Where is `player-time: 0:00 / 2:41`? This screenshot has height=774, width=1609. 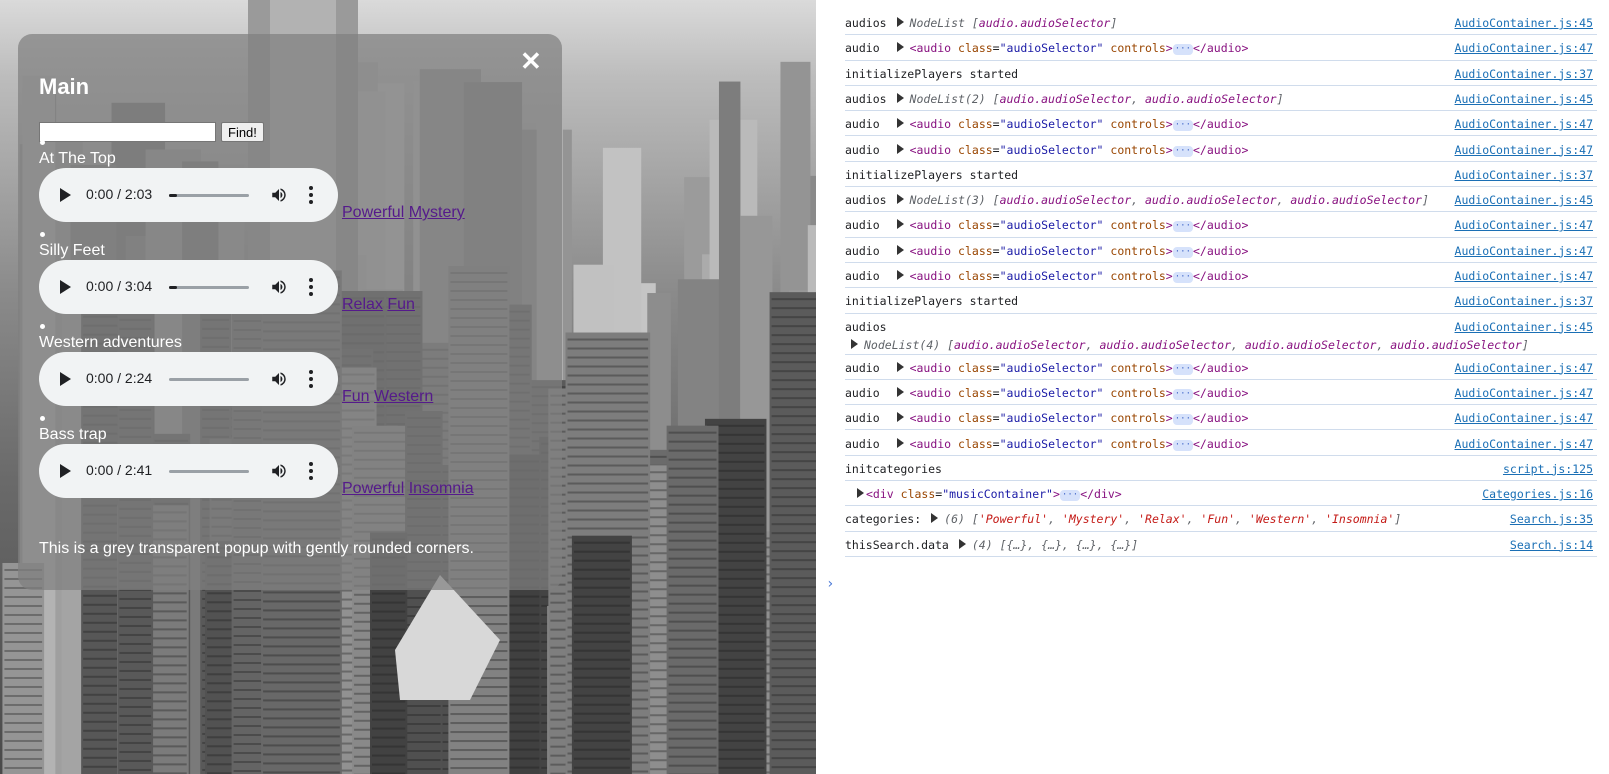 player-time: 0:00 / 2:41 is located at coordinates (119, 470).